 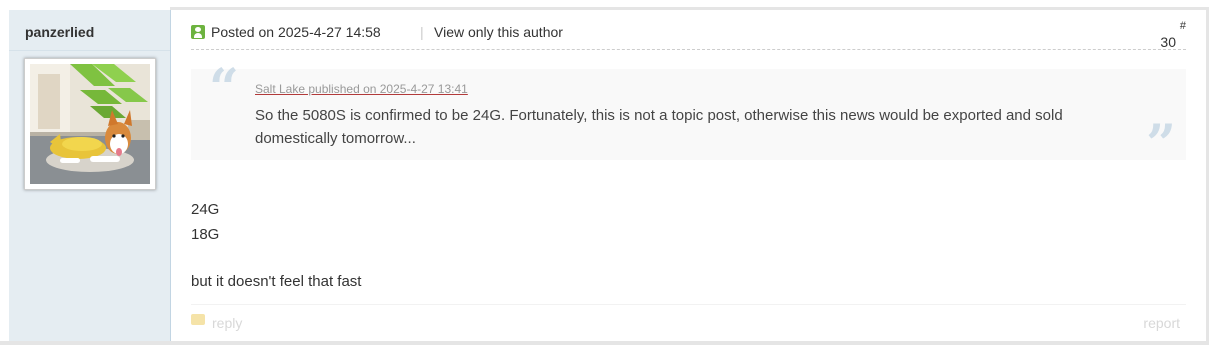 I want to click on floor-number-link: # 30, so click(x=1175, y=35).